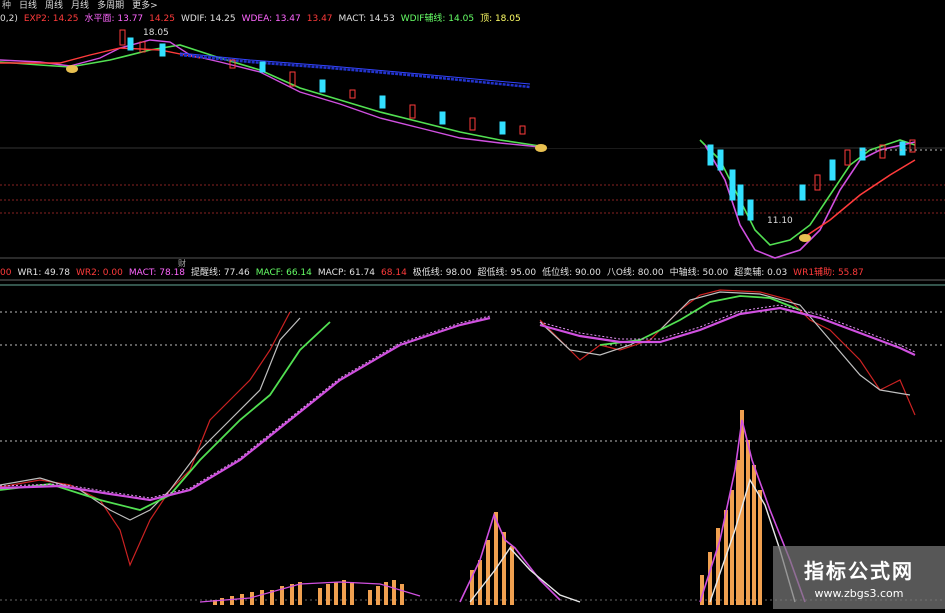  I want to click on top-legend-item: MACT: 14.53, so click(366, 19).